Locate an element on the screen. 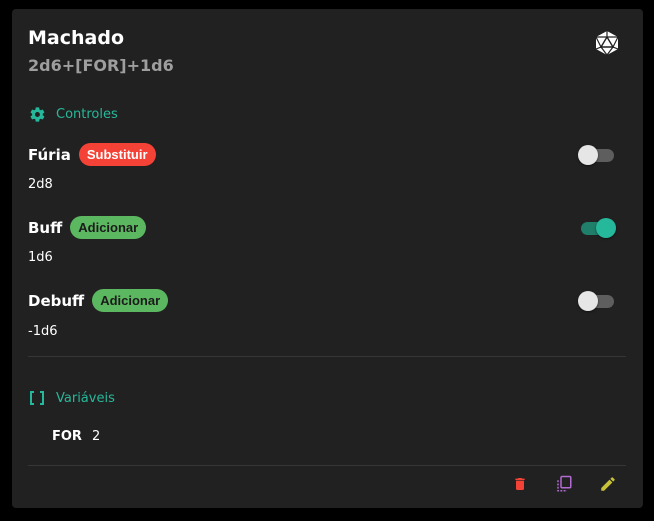 Image resolution: width=654 pixels, height=521 pixels. edit-button is located at coordinates (608, 484).